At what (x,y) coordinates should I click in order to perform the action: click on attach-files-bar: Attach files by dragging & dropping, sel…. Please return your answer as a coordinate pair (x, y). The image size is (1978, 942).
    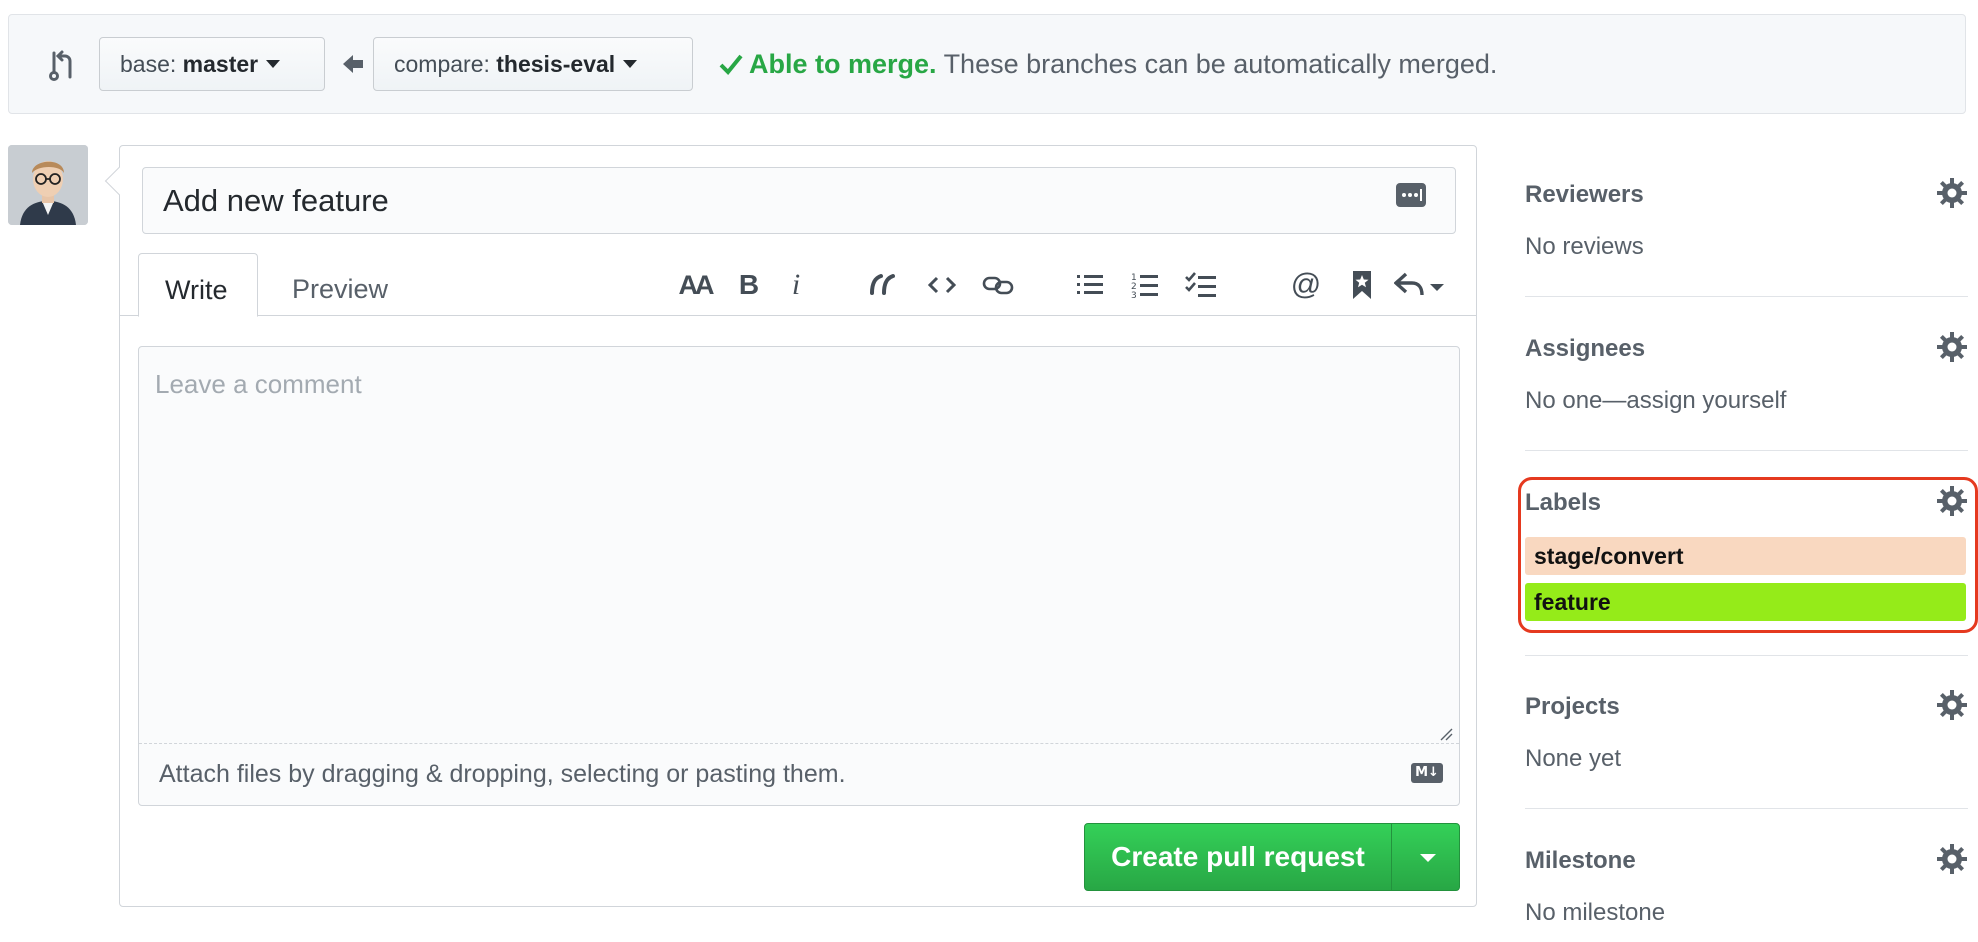
    Looking at the image, I should click on (799, 774).